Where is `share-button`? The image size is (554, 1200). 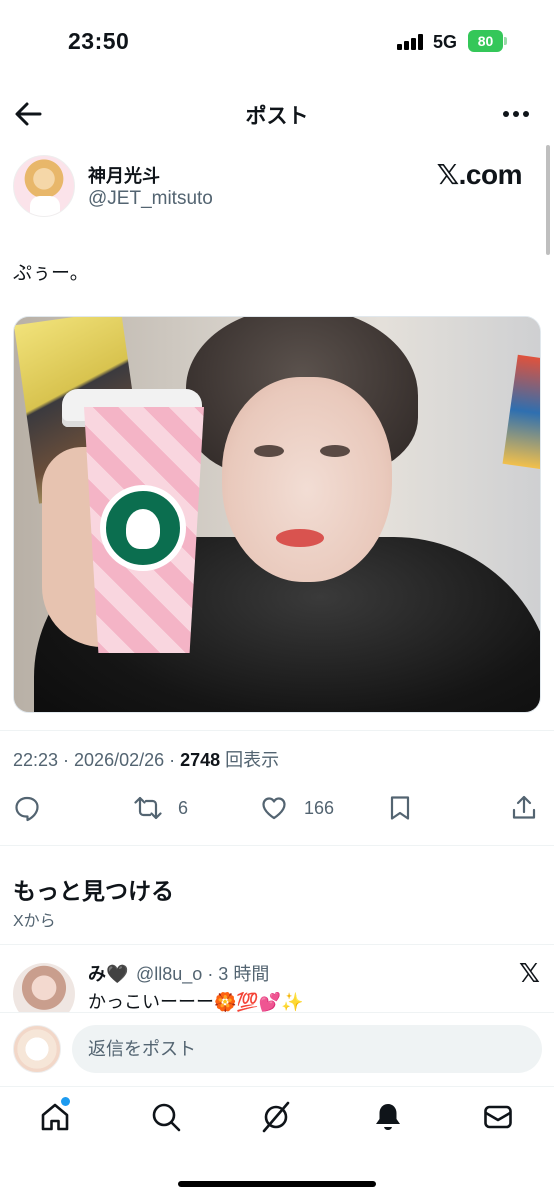 share-button is located at coordinates (524, 808).